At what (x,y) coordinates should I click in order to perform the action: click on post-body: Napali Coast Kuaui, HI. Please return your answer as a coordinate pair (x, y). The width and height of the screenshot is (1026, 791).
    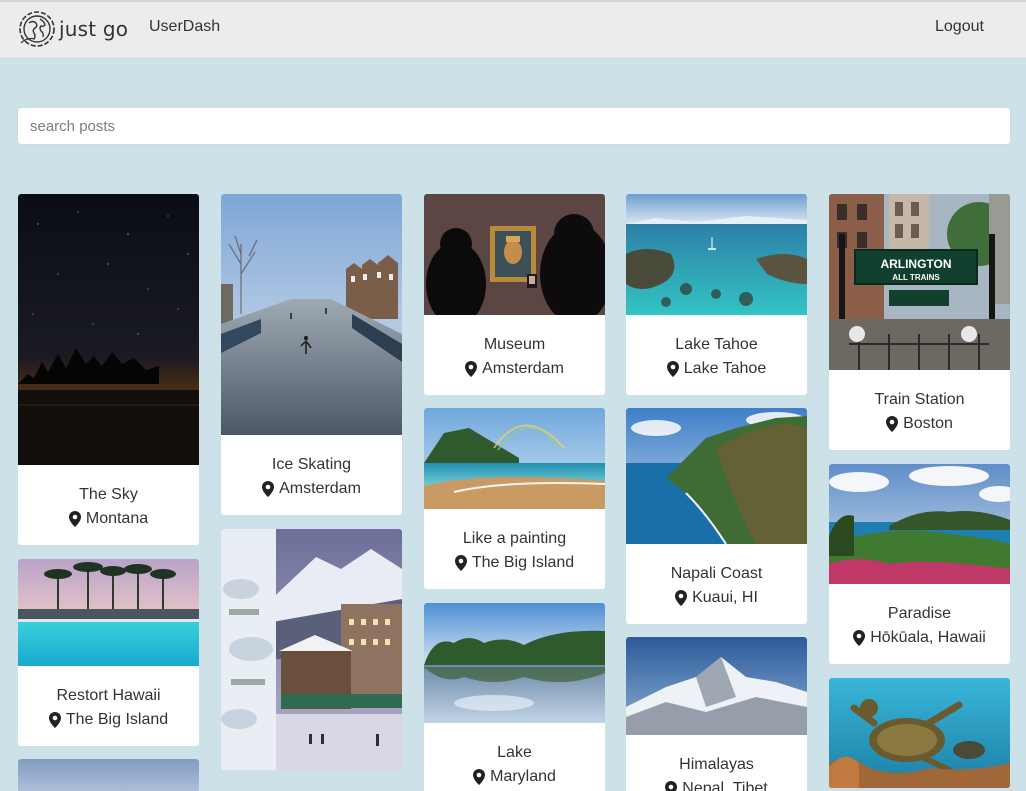
    Looking at the image, I should click on (716, 584).